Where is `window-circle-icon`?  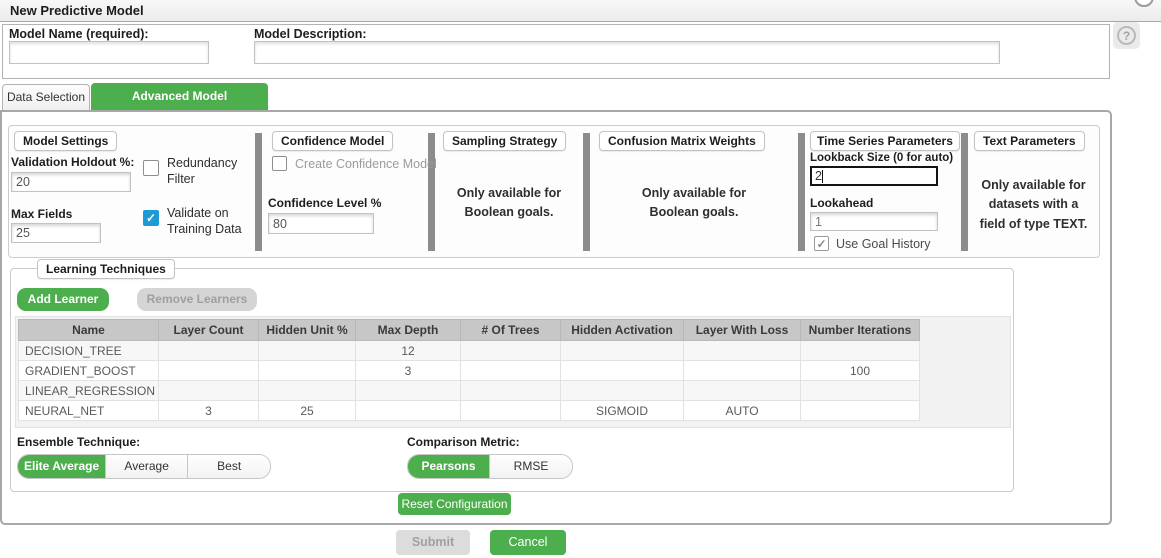 window-circle-icon is located at coordinates (1144, 3).